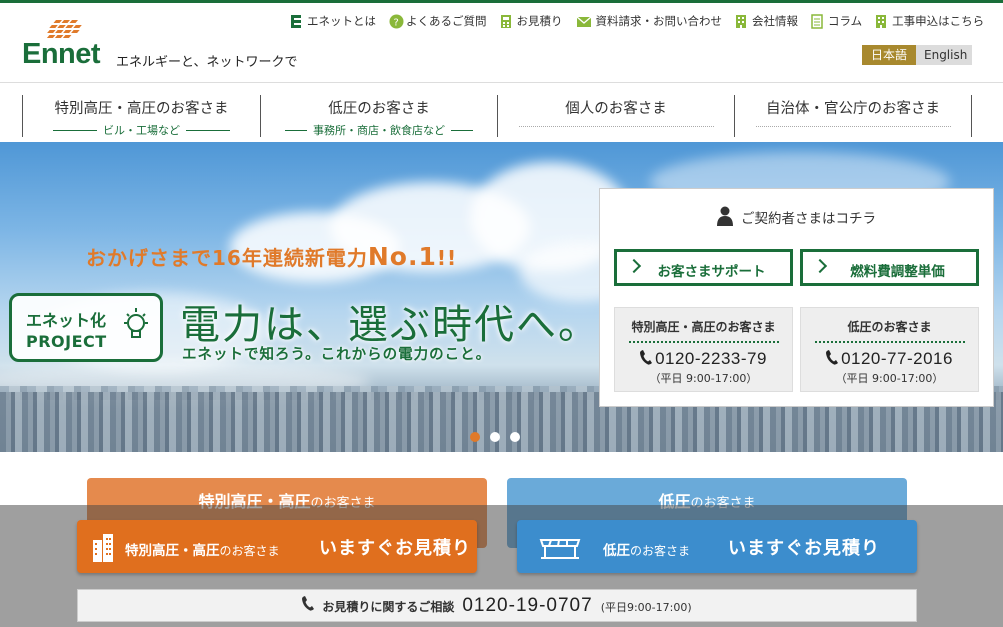 Image resolution: width=1003 pixels, height=627 pixels. Describe the element at coordinates (725, 216) in the screenshot. I see `person-icon` at that location.